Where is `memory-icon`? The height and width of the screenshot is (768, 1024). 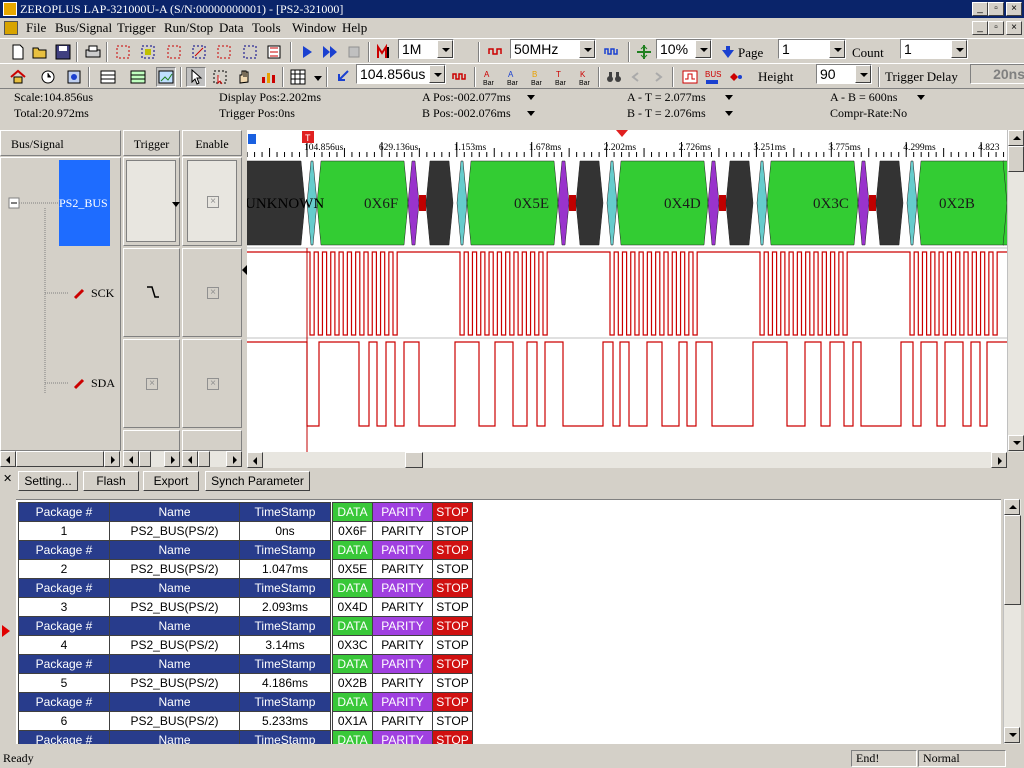
memory-icon is located at coordinates (385, 52).